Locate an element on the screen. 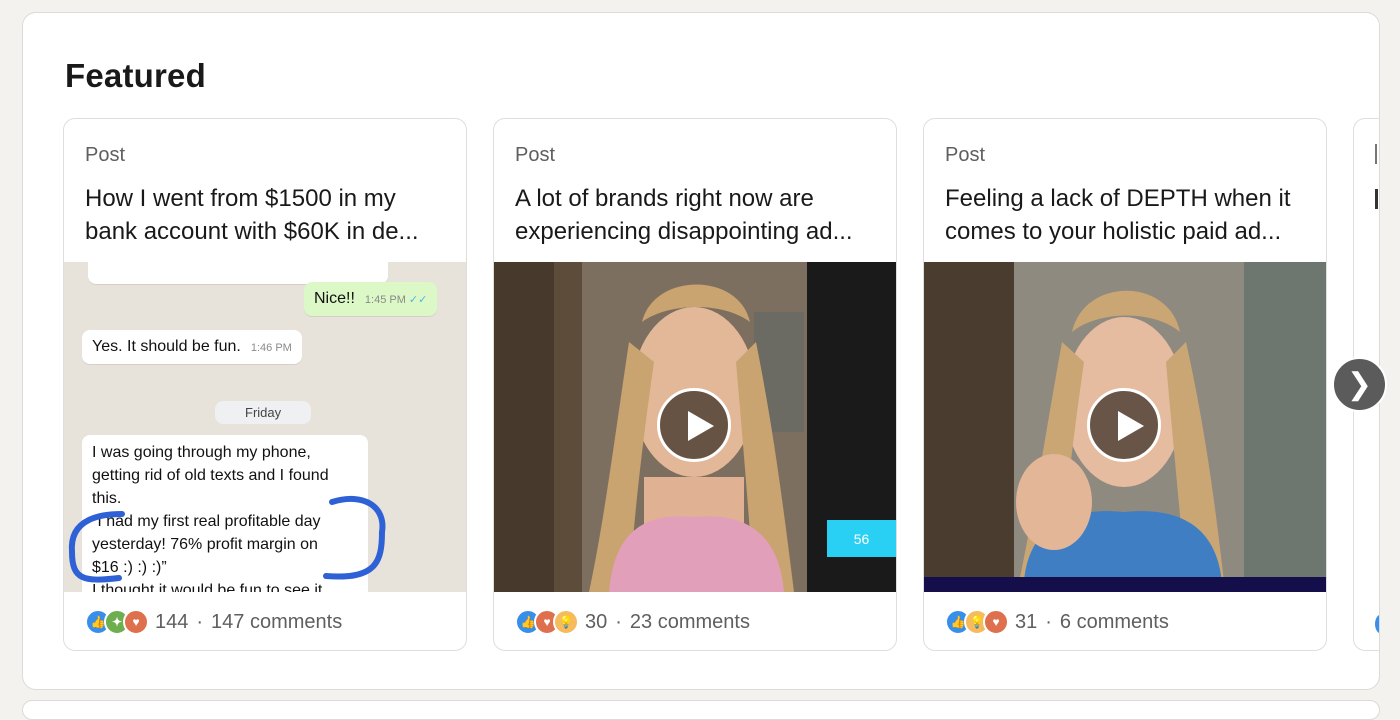  section-title: Featured is located at coordinates (135, 75).